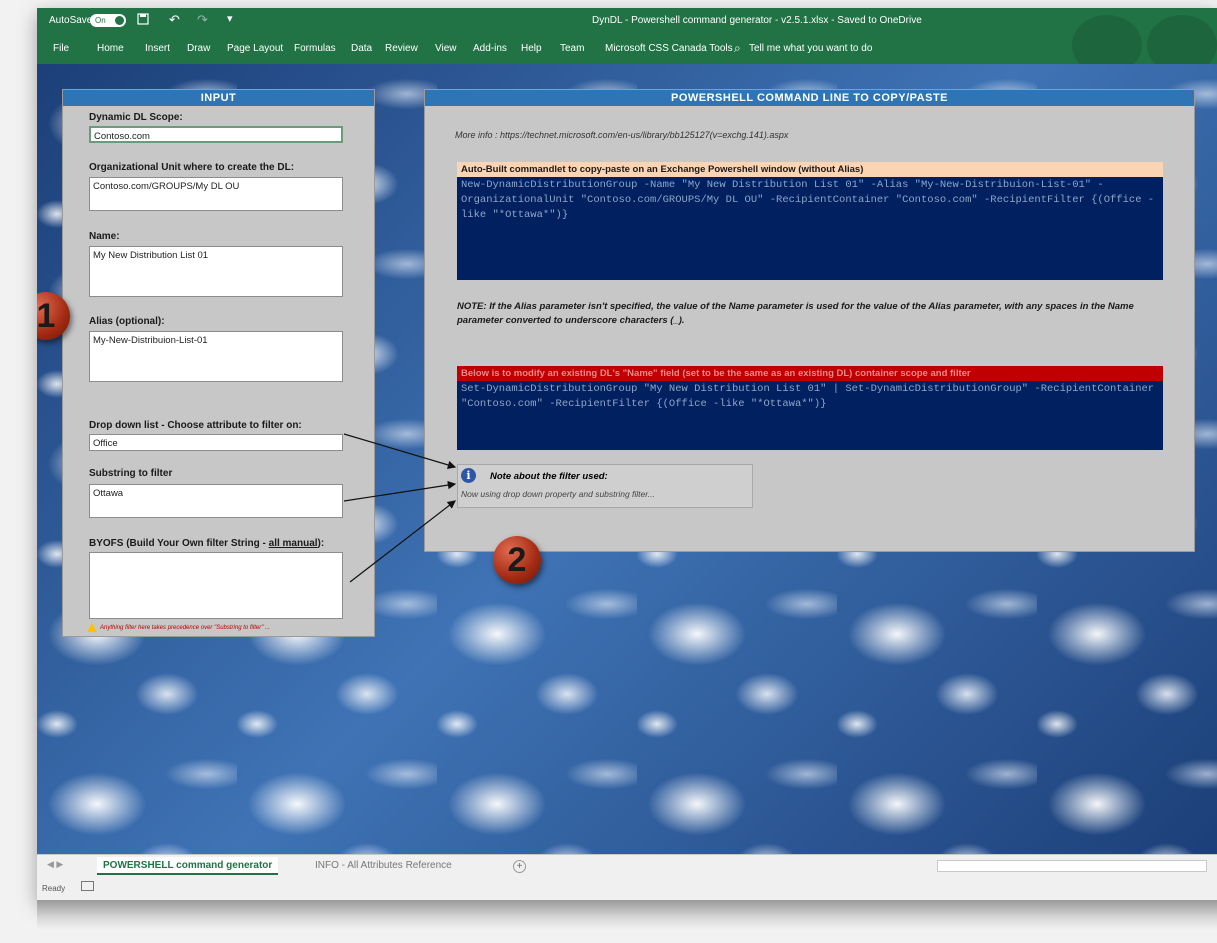  What do you see at coordinates (383, 866) in the screenshot?
I see `tab-info-attributes-reference: INFO - All Attributes Reference` at bounding box center [383, 866].